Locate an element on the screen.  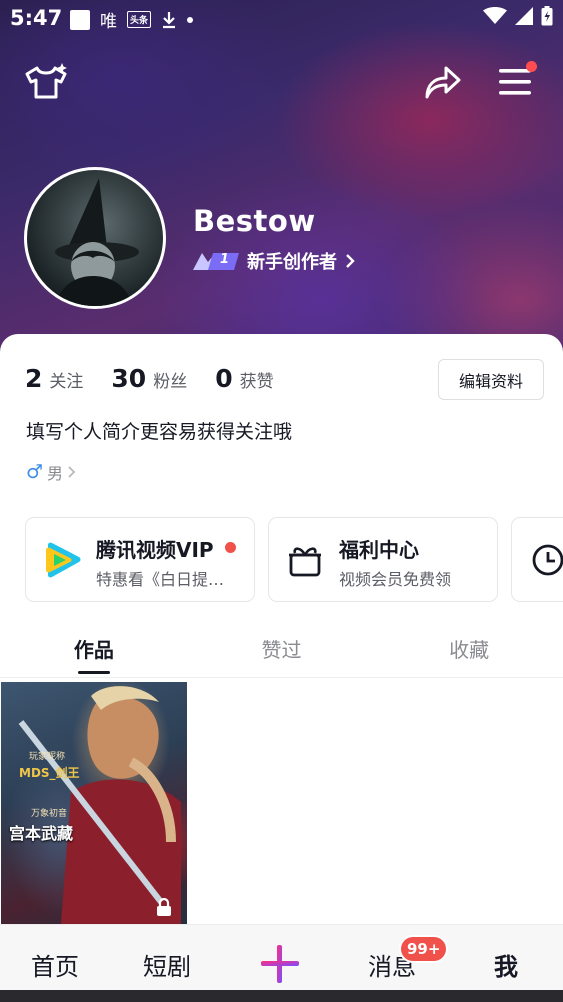
service-cards: 腾讯视频VIP 特惠看《白日提… 福利中心 视频会员免费领 is located at coordinates (294, 559).